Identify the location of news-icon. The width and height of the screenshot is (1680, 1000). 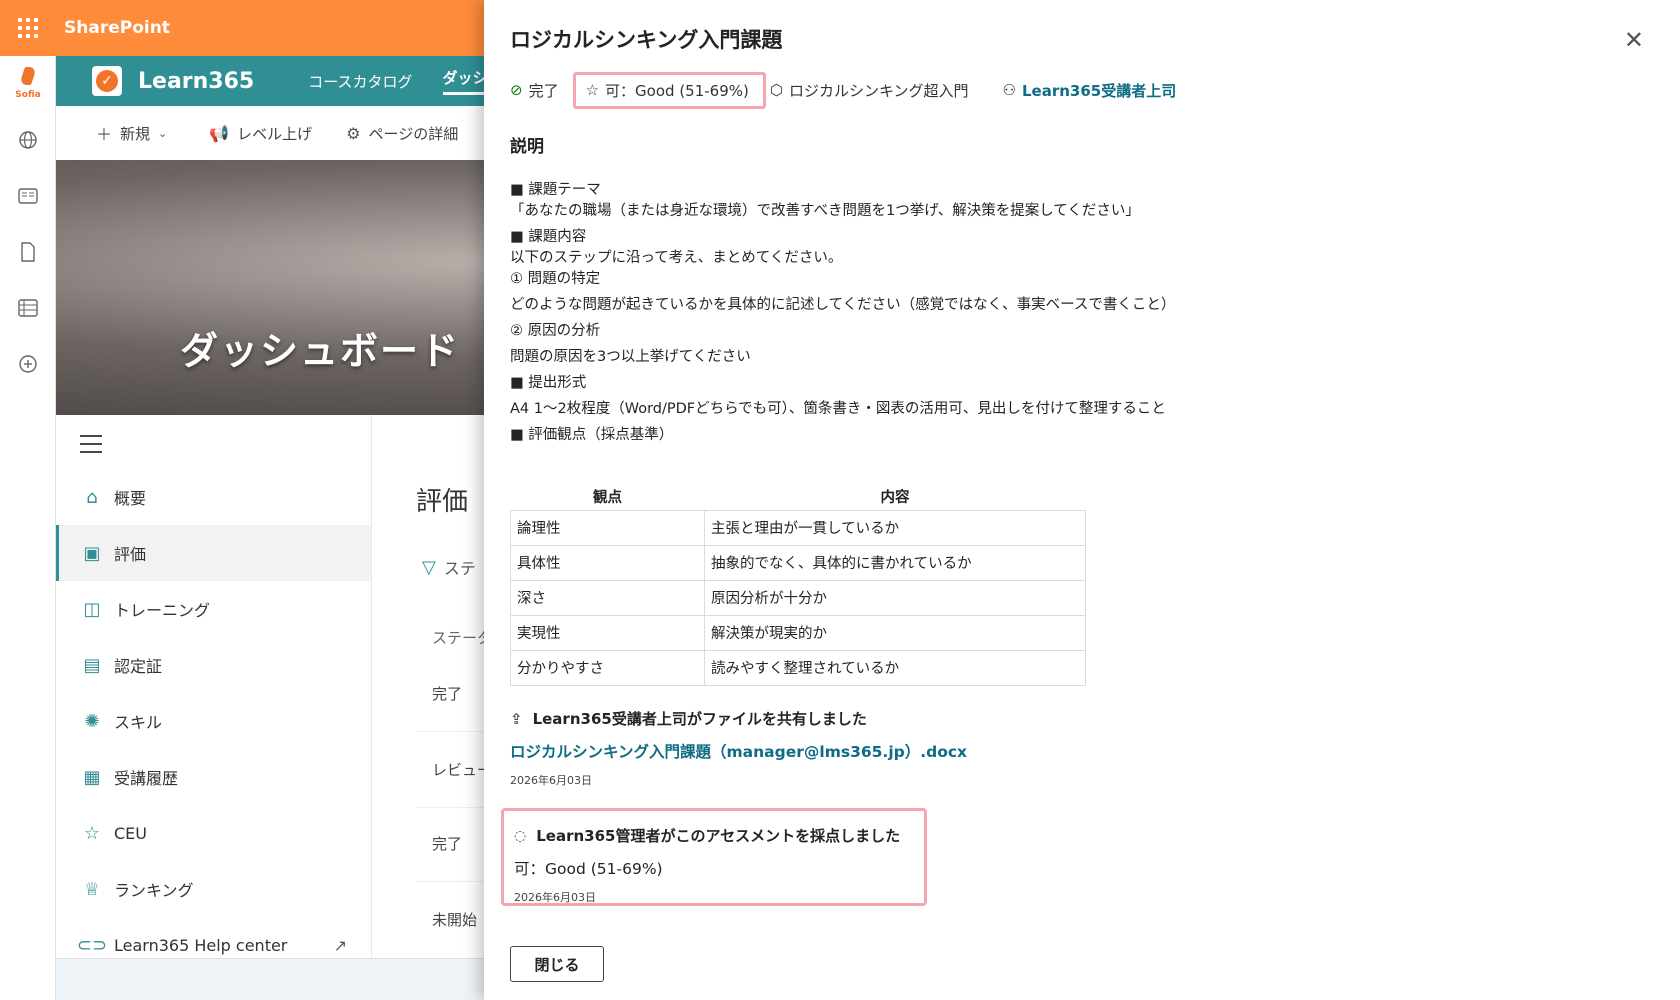
(28, 196).